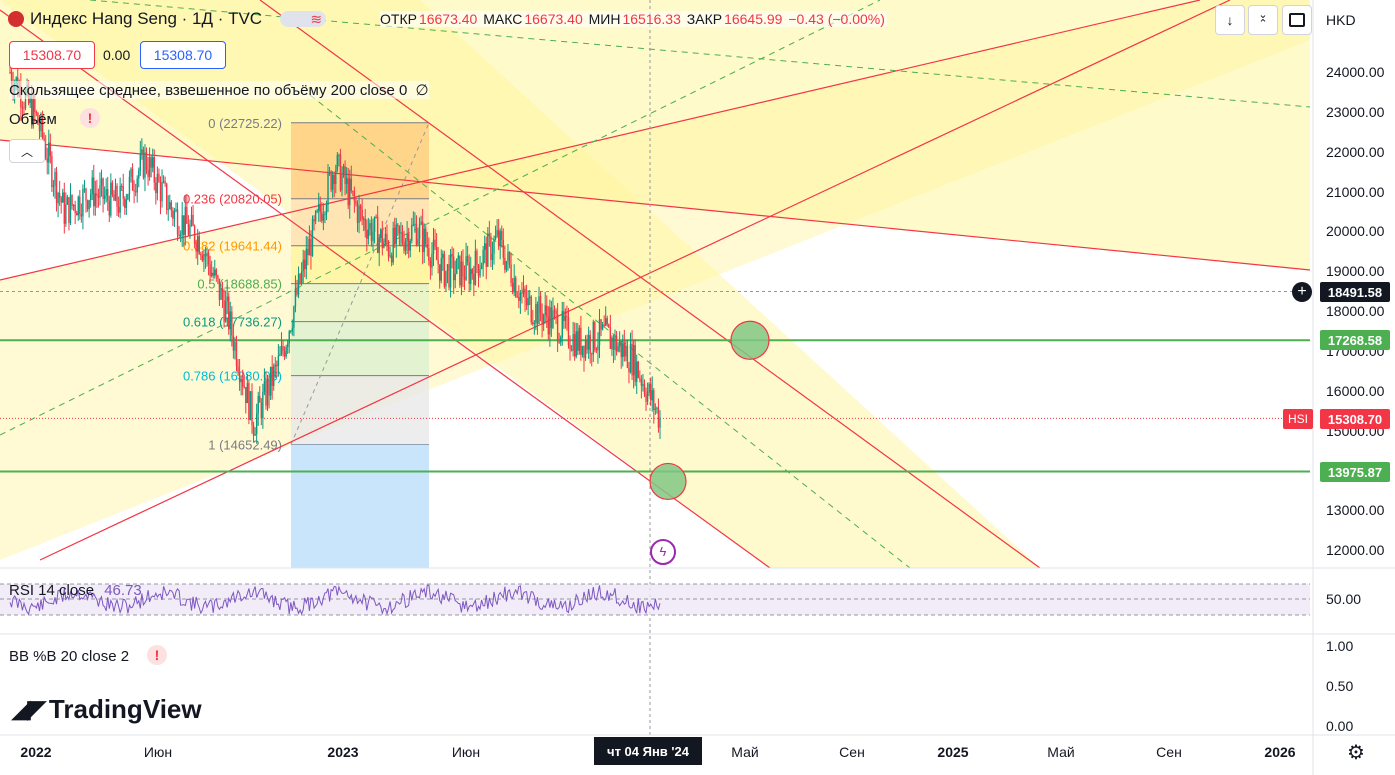 Image resolution: width=1395 pixels, height=775 pixels. I want to click on maximize-pane-button, so click(1297, 20).